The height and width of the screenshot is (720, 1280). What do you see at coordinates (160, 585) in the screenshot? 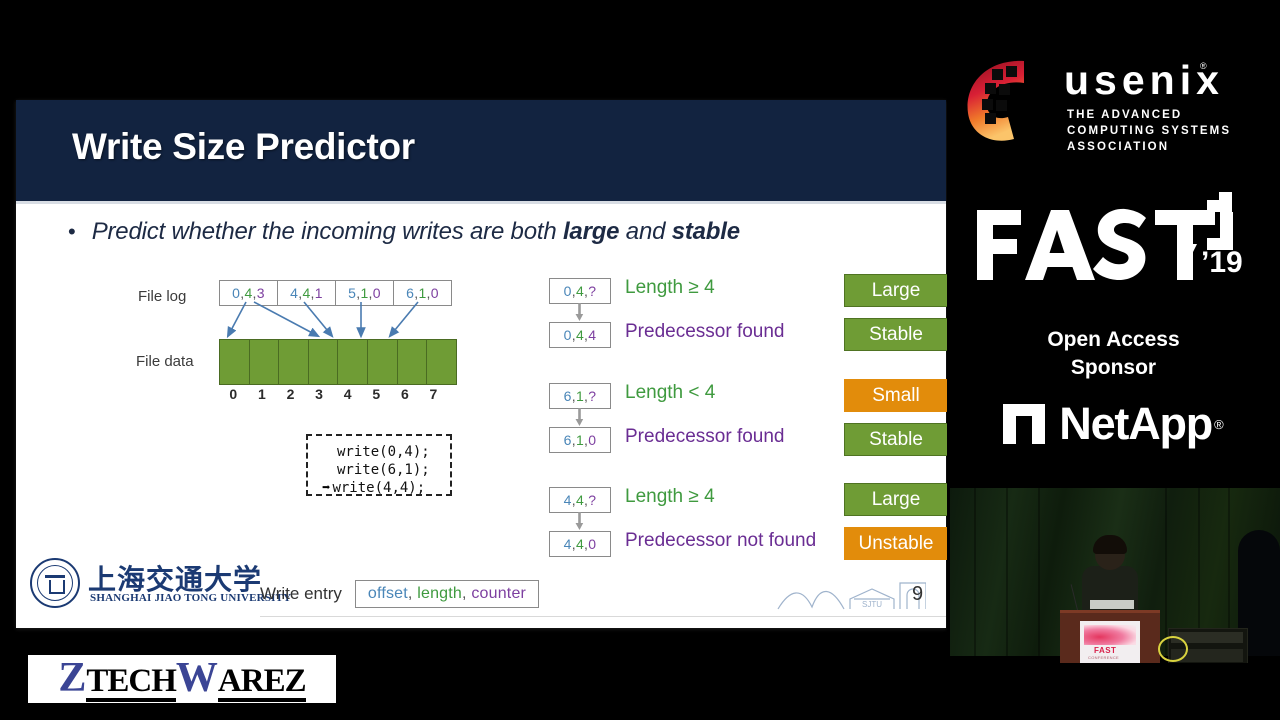
I see `university-logo: 上海交通大学 SHANGHAI JIAO TONG UNIVERSITY` at bounding box center [160, 585].